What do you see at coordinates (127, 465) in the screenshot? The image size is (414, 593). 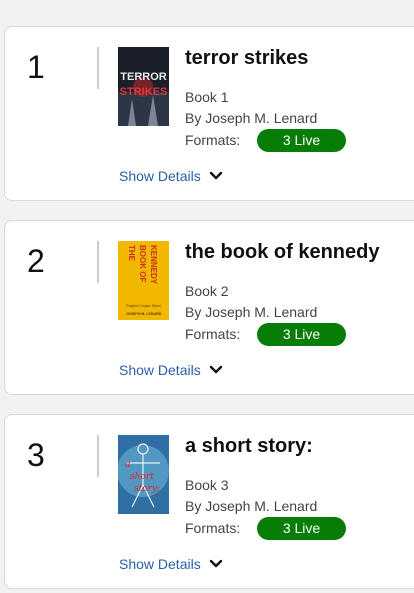 I see `cover-line1: a` at bounding box center [127, 465].